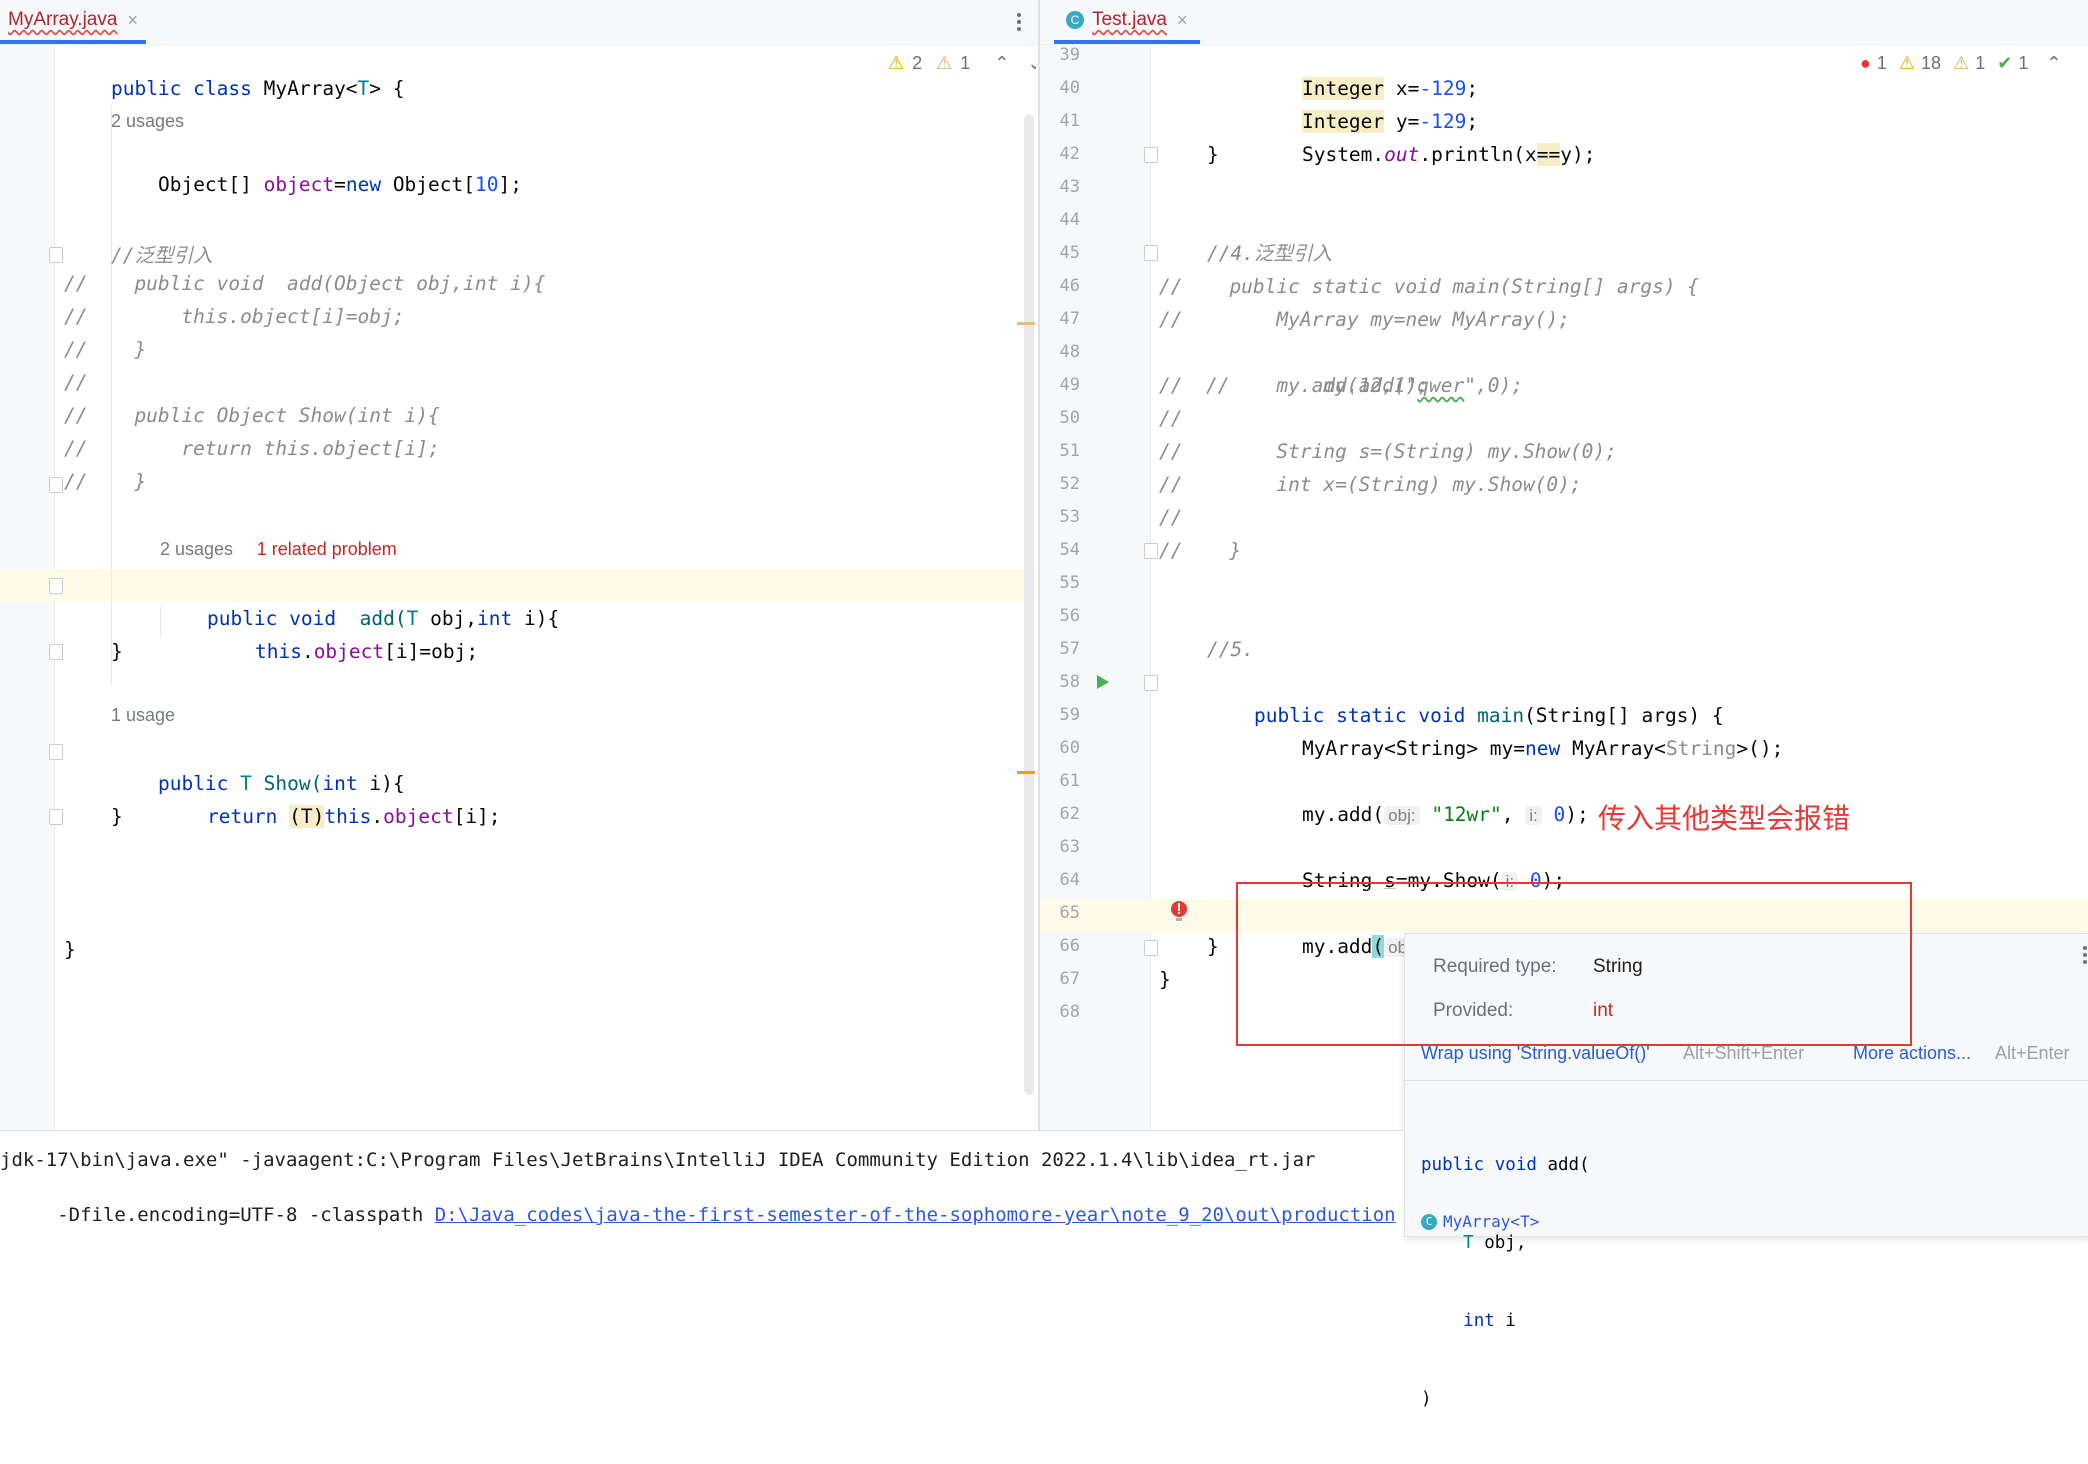 The width and height of the screenshot is (2088, 1464). I want to click on line-number: 55, so click(1069, 583).